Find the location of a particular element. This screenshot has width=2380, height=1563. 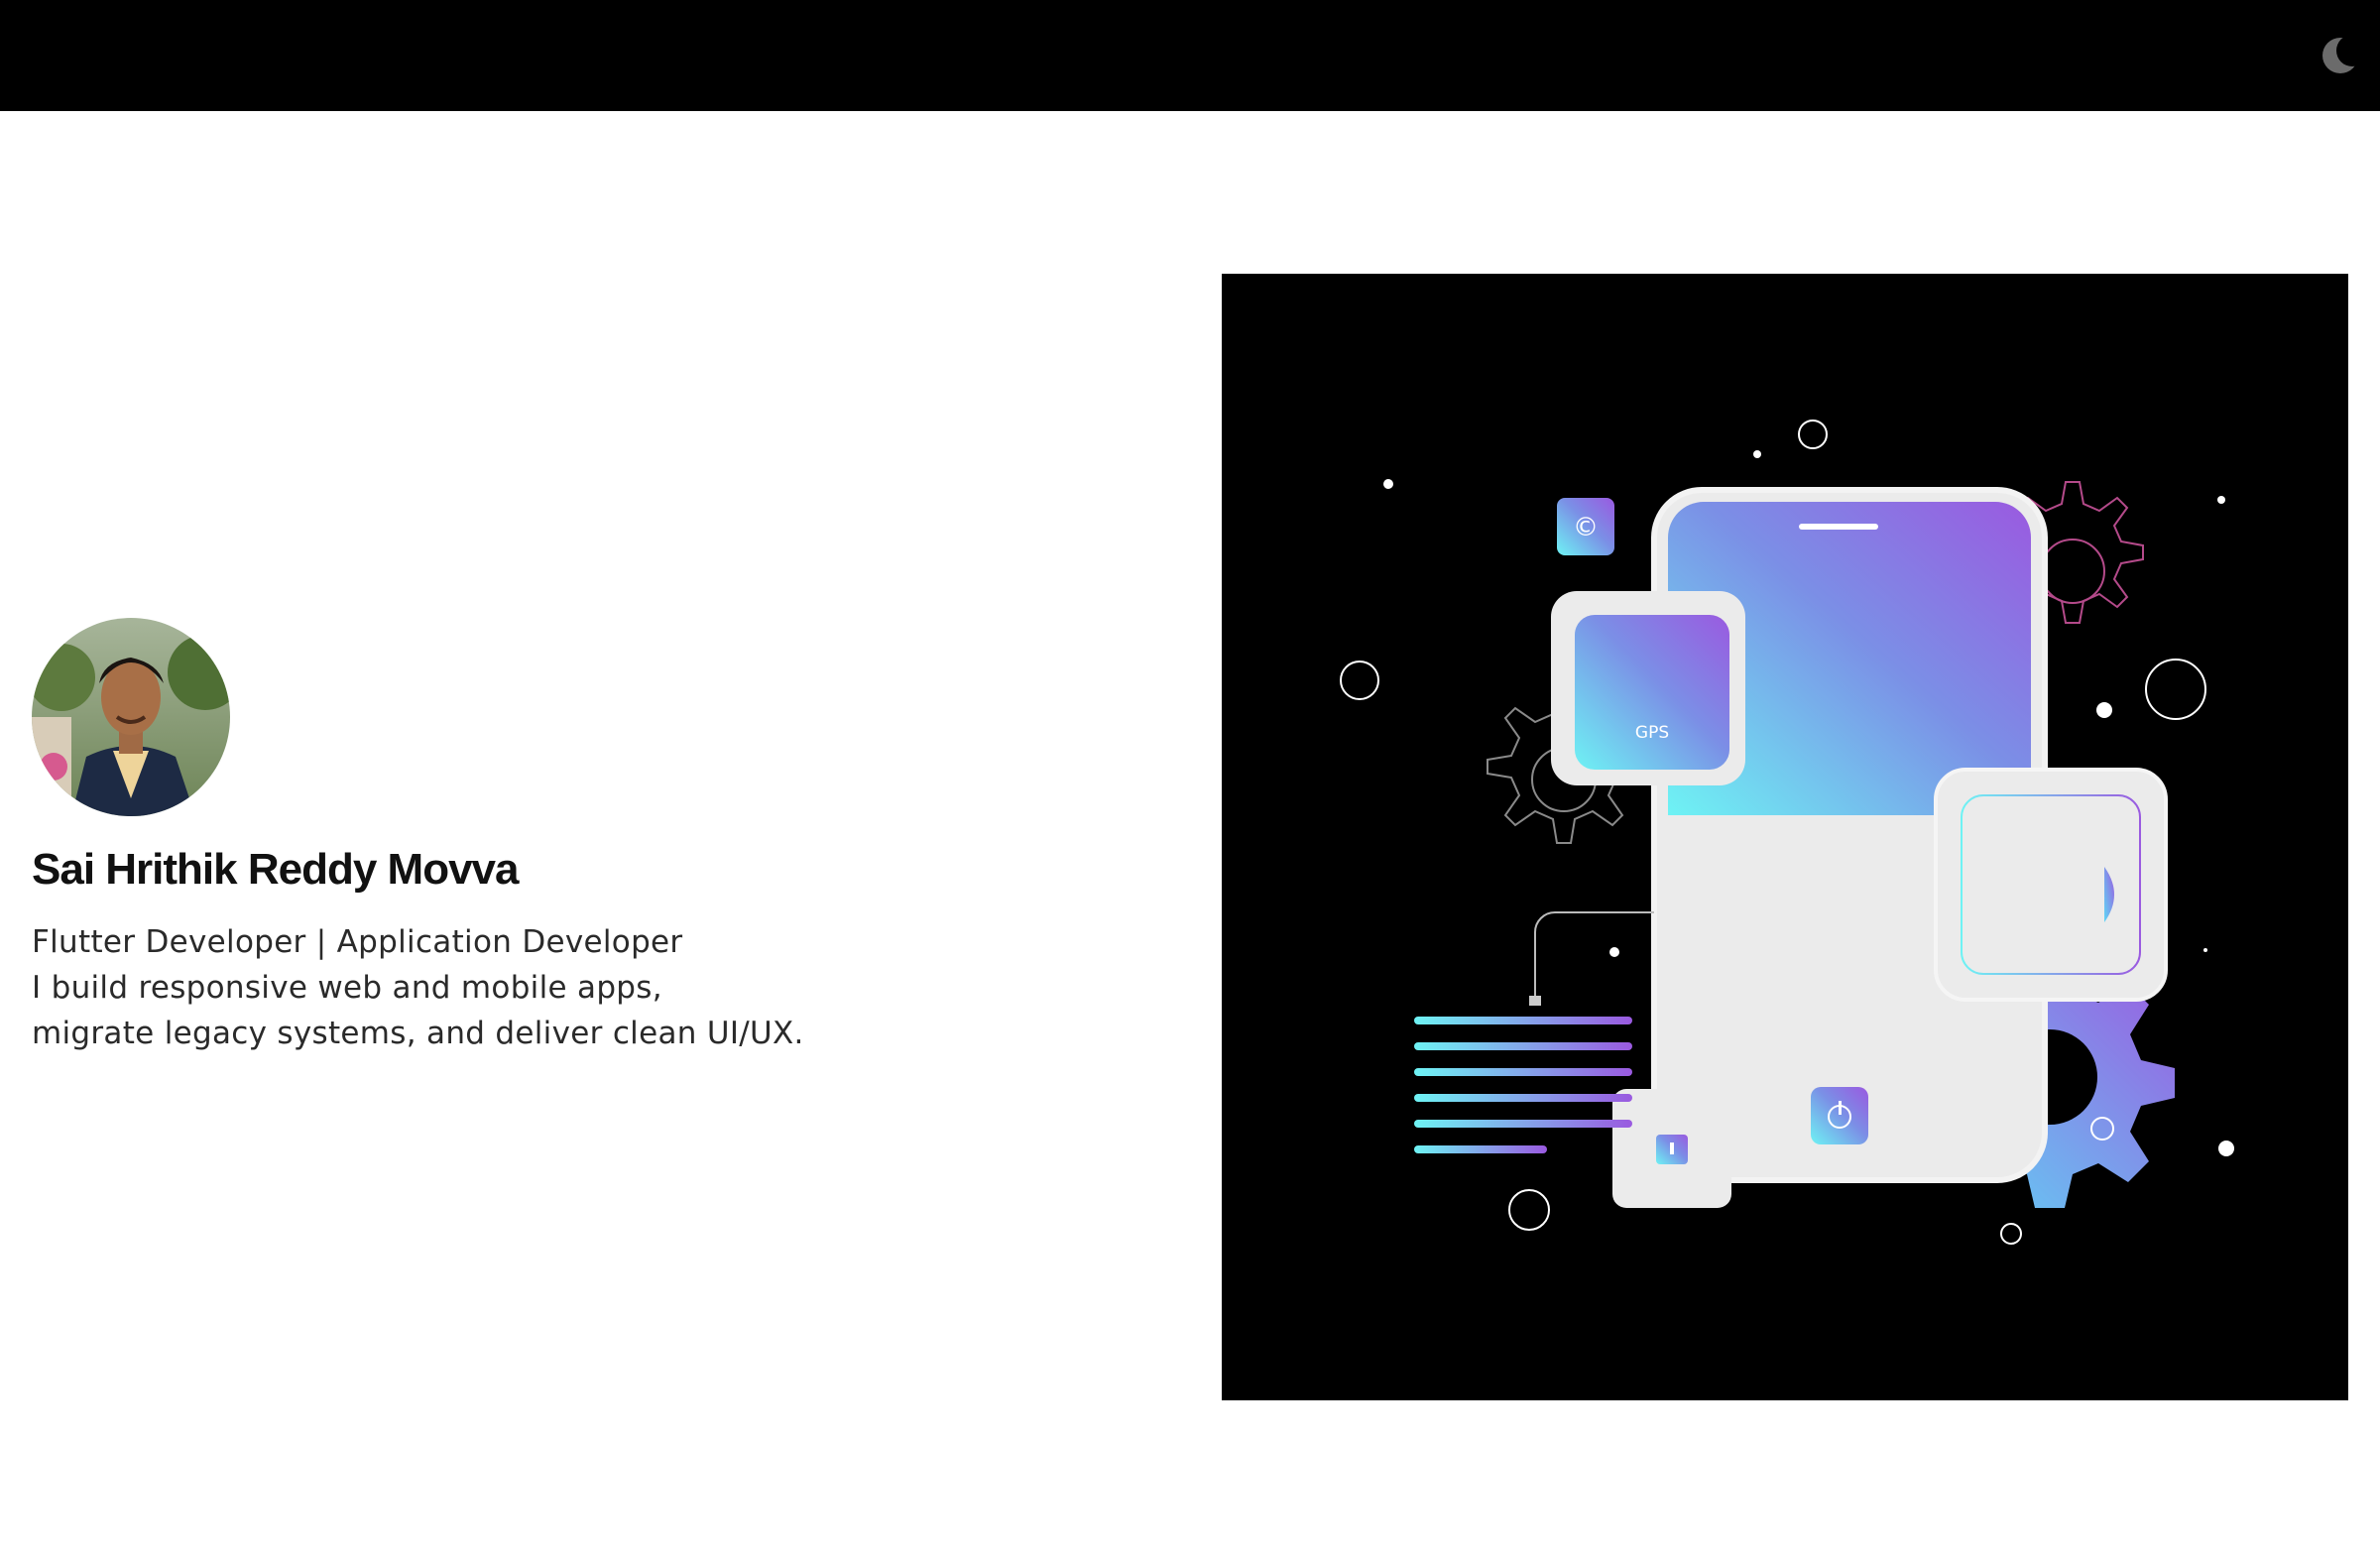

avatar is located at coordinates (131, 717).